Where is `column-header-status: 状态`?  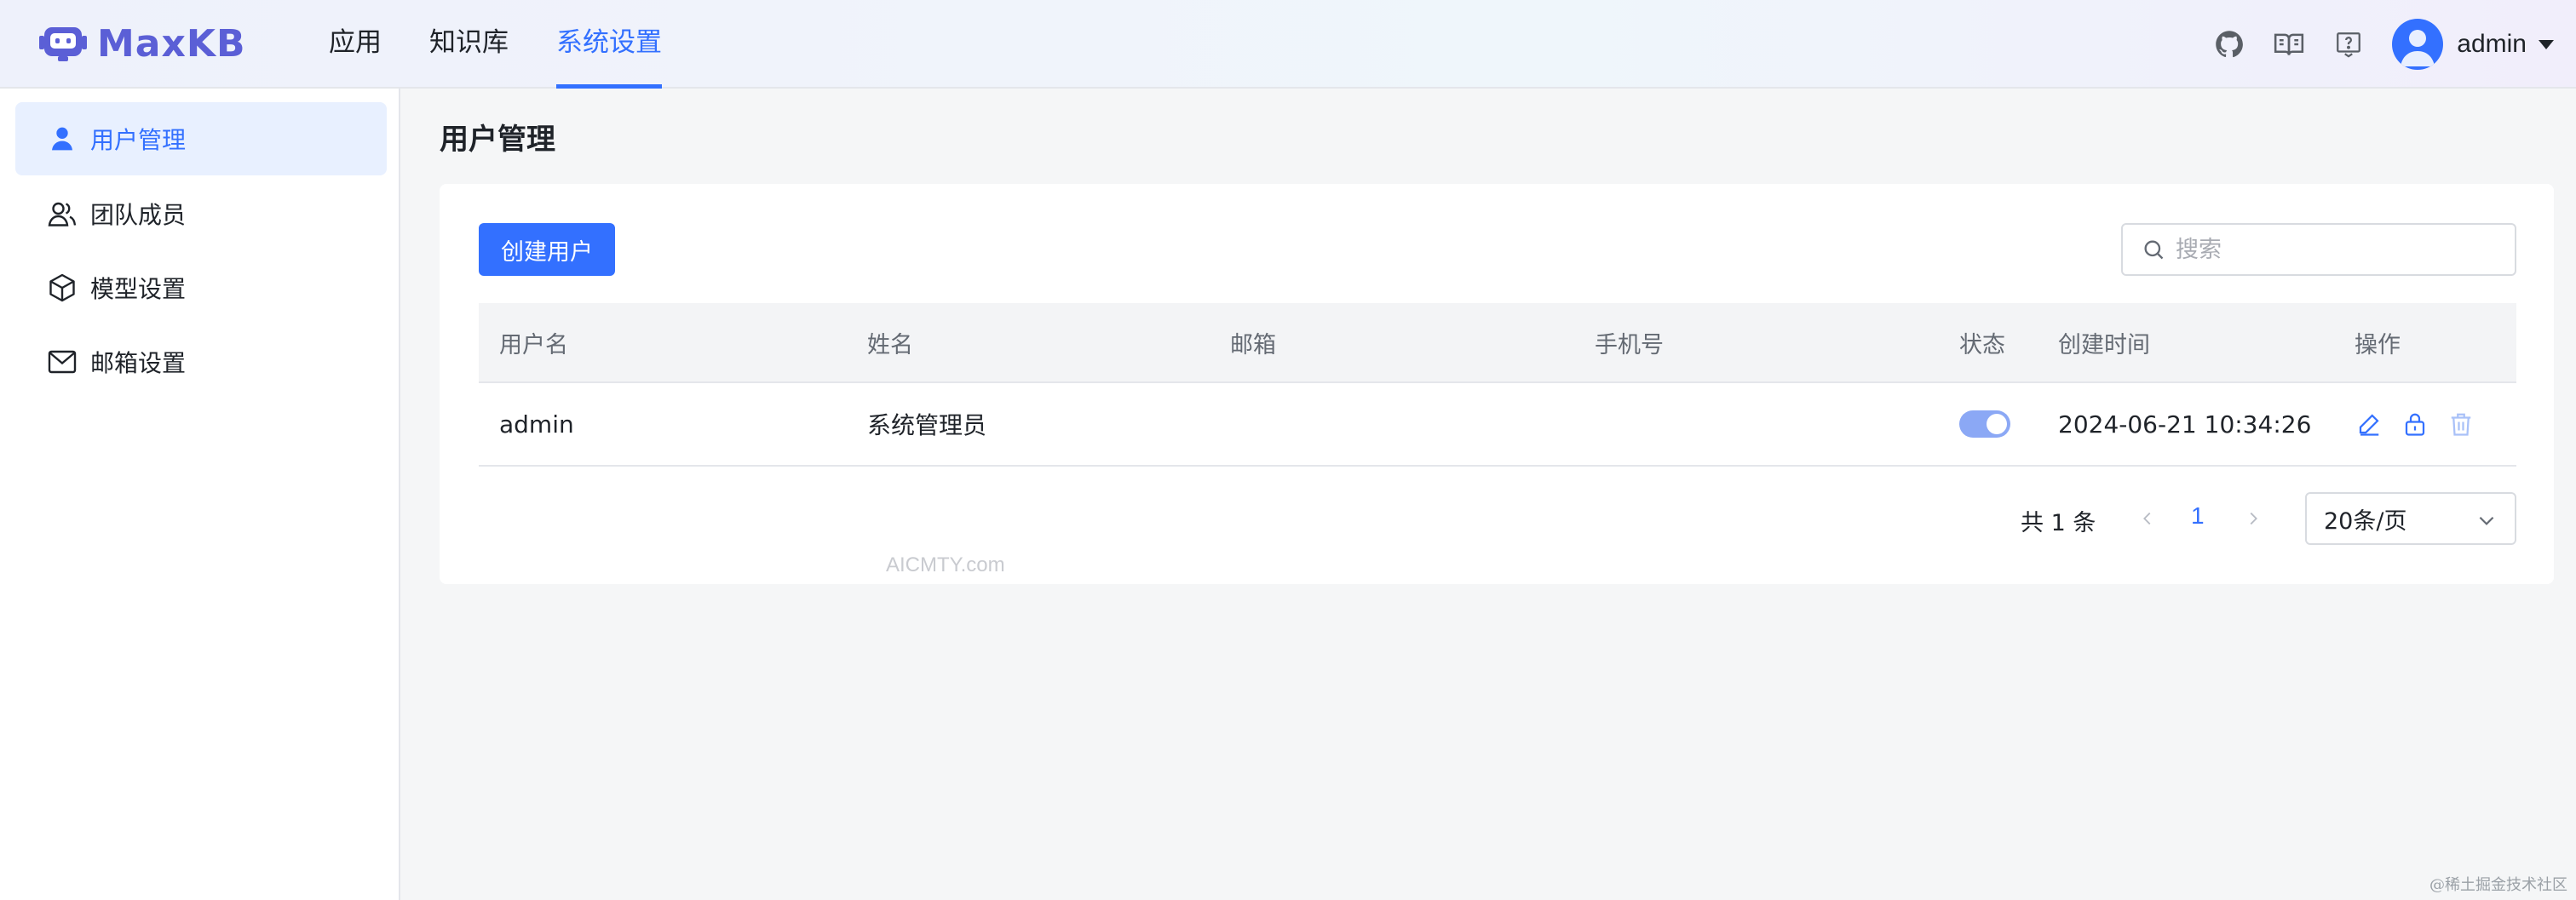
column-header-status: 状态 is located at coordinates (1982, 344).